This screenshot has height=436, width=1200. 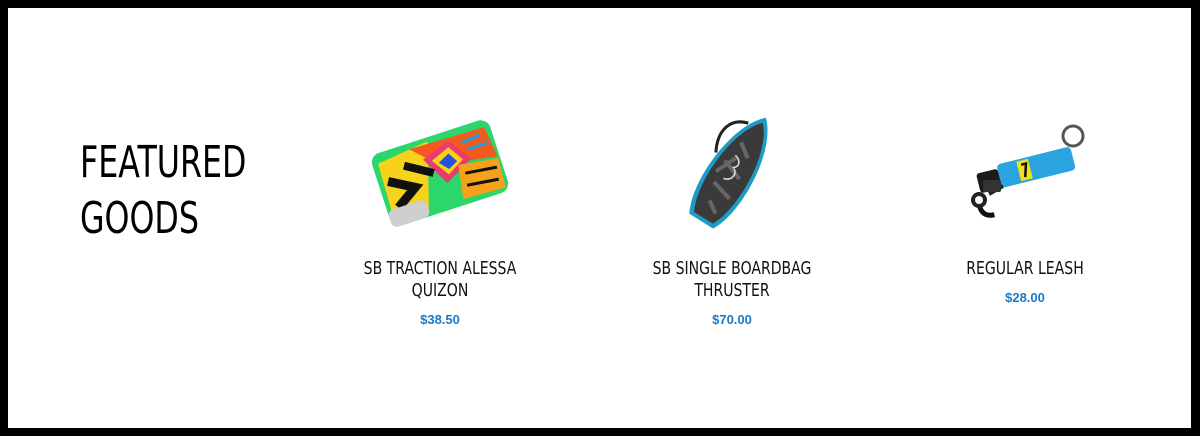 What do you see at coordinates (163, 162) in the screenshot?
I see `section-title-line1: FEATURED` at bounding box center [163, 162].